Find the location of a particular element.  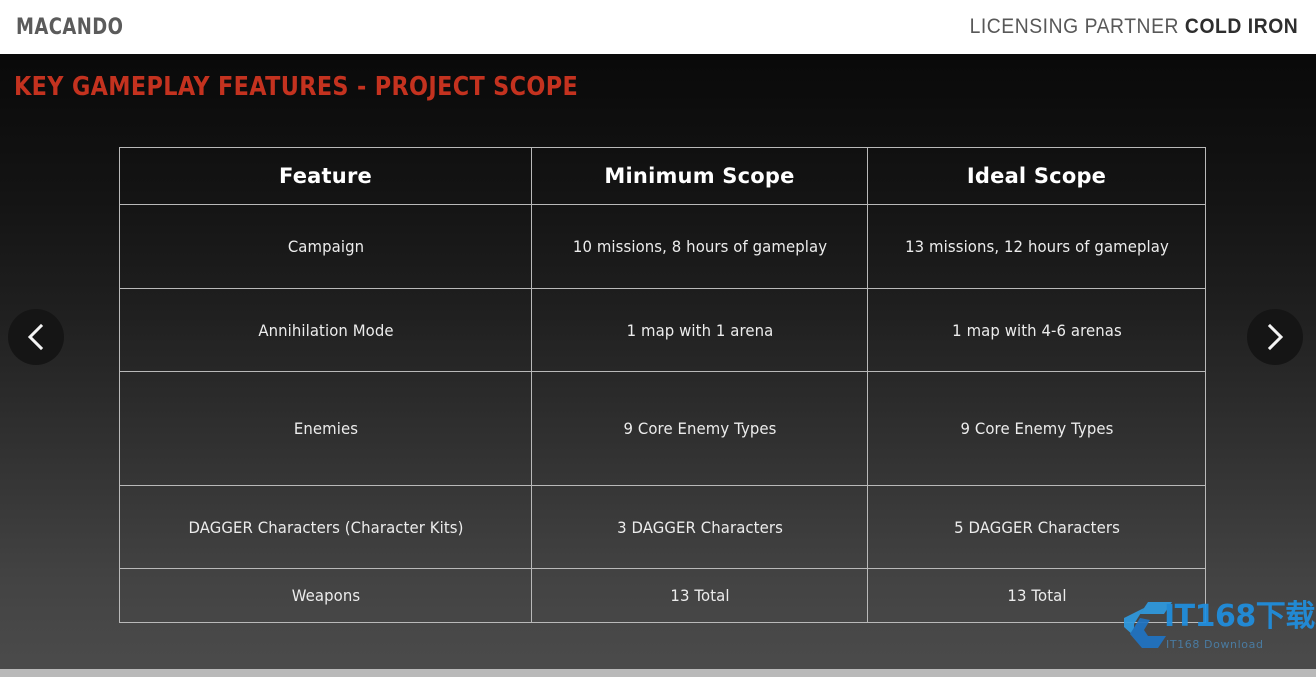

licensing-partner-block: LICENSING PARTNER COLD IRON is located at coordinates (1133, 27).